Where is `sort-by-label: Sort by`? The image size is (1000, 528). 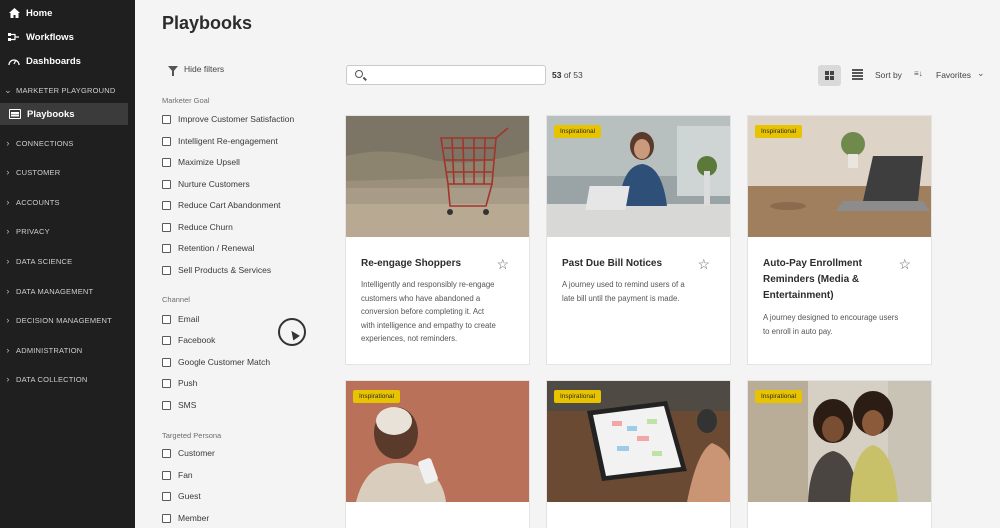
sort-by-label: Sort by is located at coordinates (888, 75).